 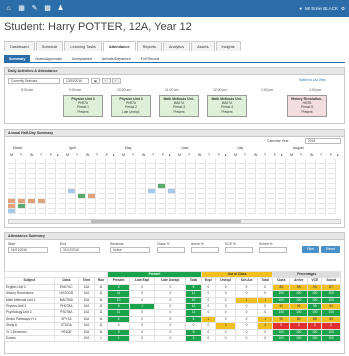 What do you see at coordinates (174, 71) in the screenshot?
I see `daily-header: Daily Activities & Attendance` at bounding box center [174, 71].